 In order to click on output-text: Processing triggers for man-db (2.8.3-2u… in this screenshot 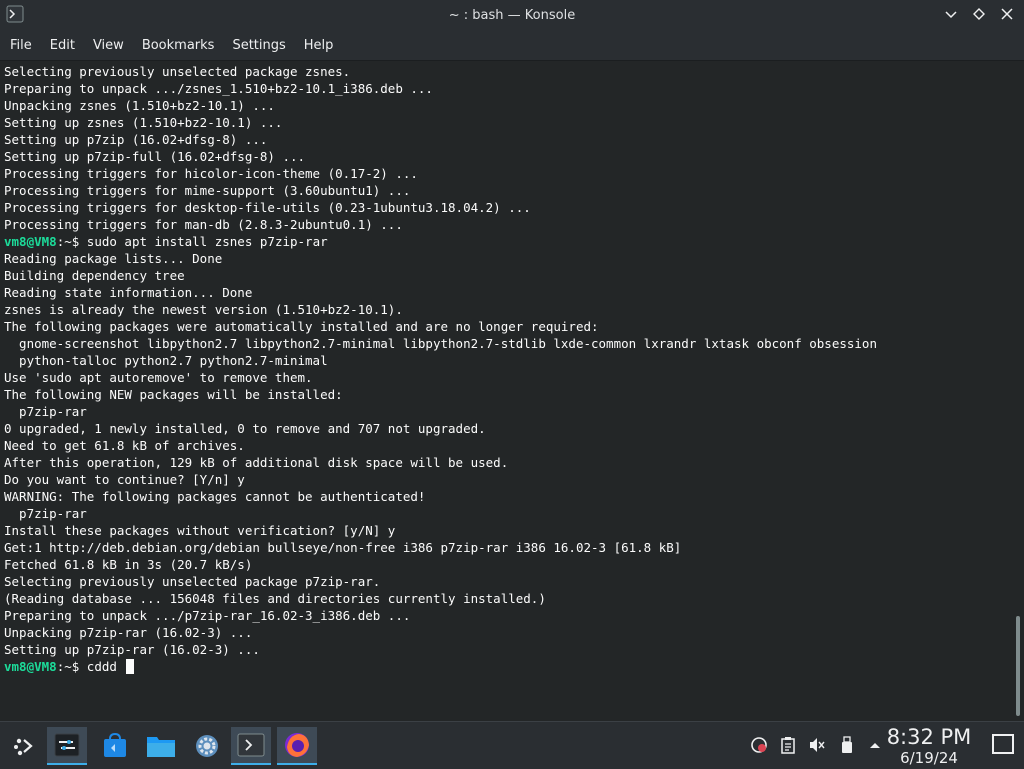, I will do `click(203, 224)`.